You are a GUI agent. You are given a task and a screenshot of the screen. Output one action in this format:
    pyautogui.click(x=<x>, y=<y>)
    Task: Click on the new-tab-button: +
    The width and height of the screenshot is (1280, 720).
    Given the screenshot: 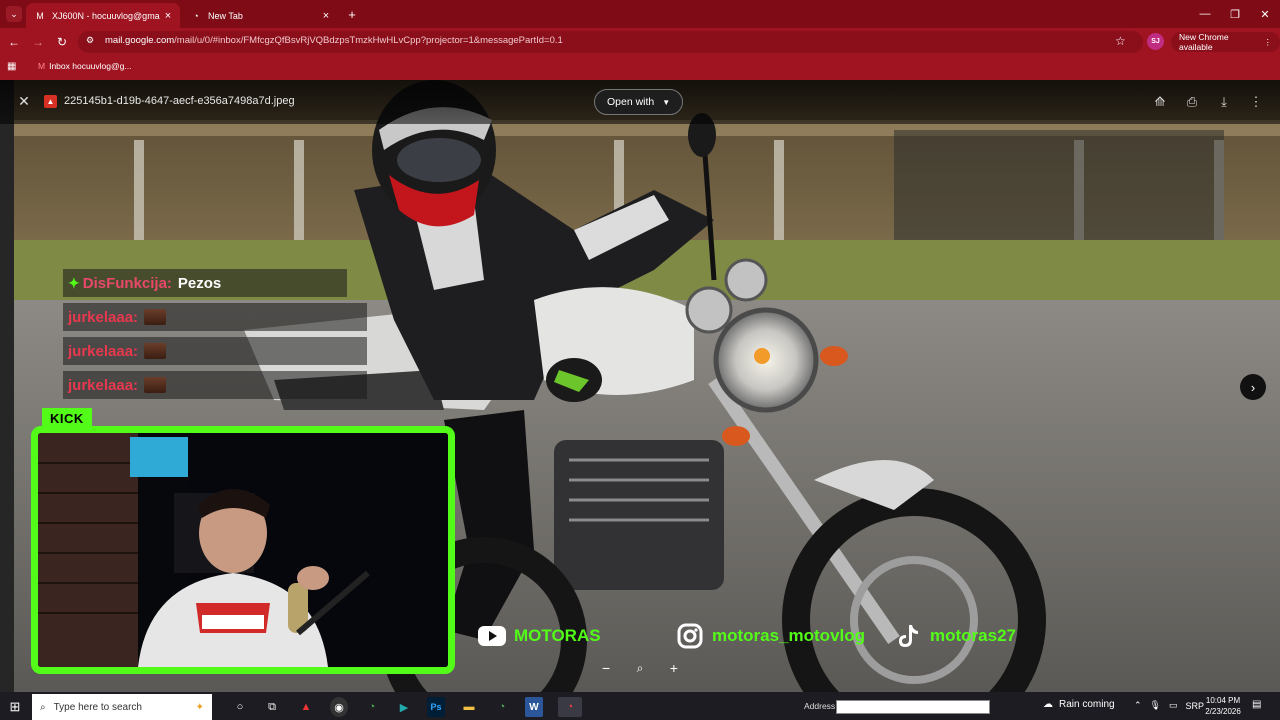 What is the action you would take?
    pyautogui.click(x=352, y=14)
    